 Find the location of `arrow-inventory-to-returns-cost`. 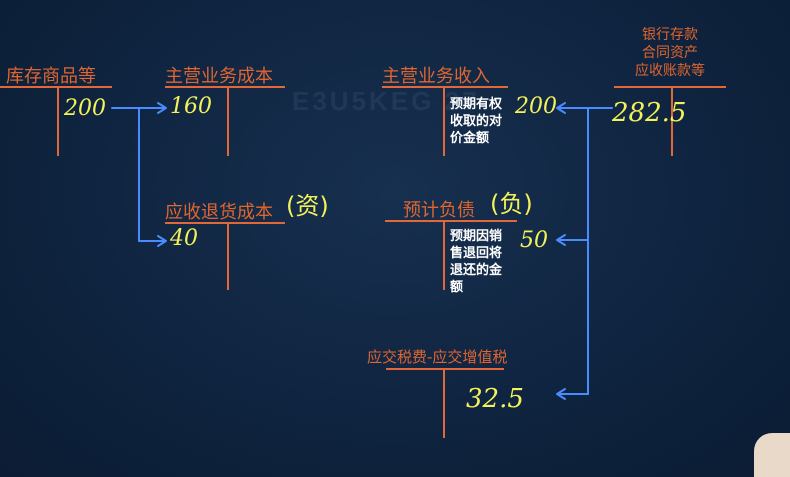

arrow-inventory-to-returns-cost is located at coordinates (152, 174).